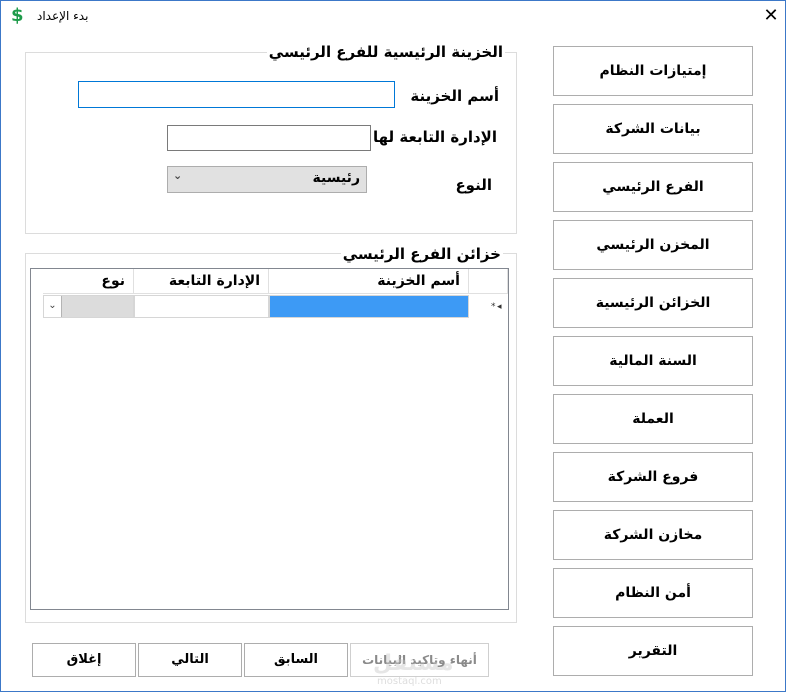  I want to click on grid-header-row-selector, so click(488, 281).